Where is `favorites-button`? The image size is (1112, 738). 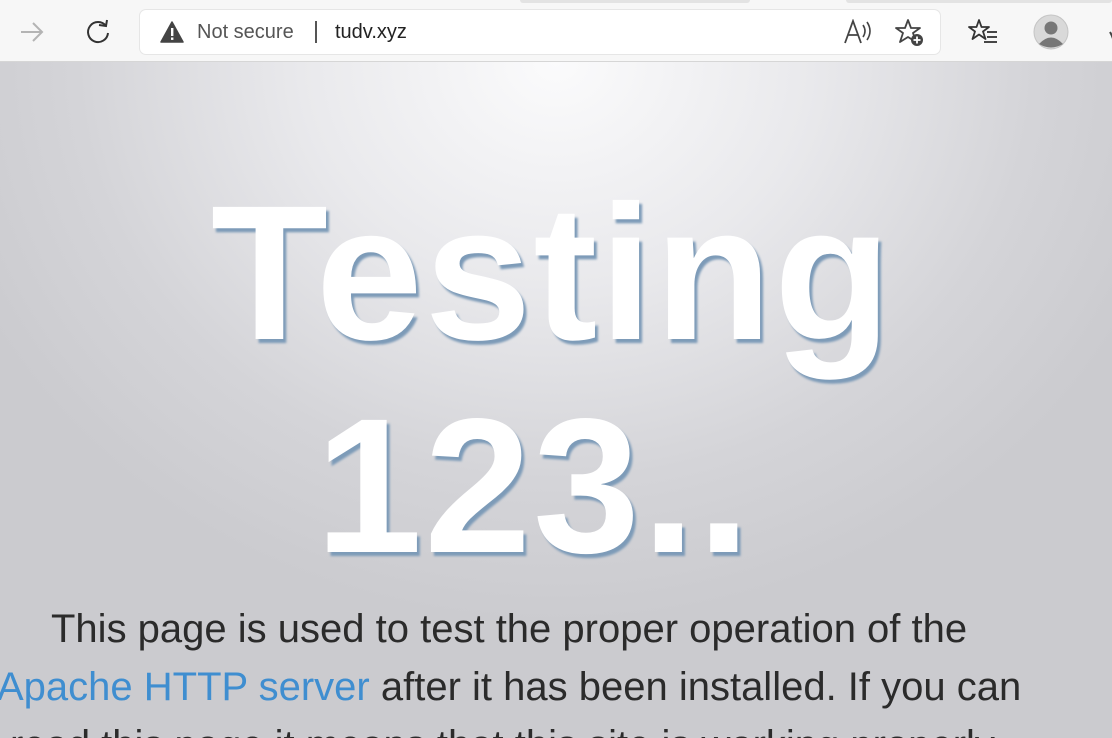
favorites-button is located at coordinates (983, 32).